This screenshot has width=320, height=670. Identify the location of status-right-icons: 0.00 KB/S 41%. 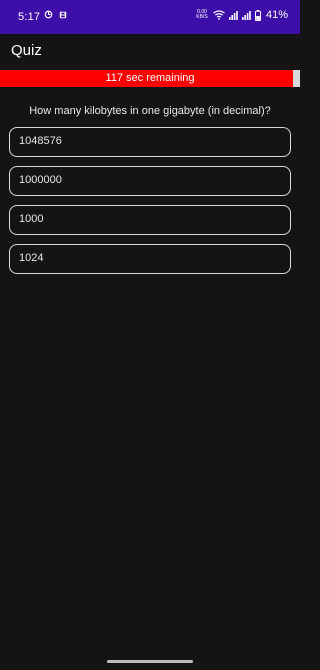
(241, 15).